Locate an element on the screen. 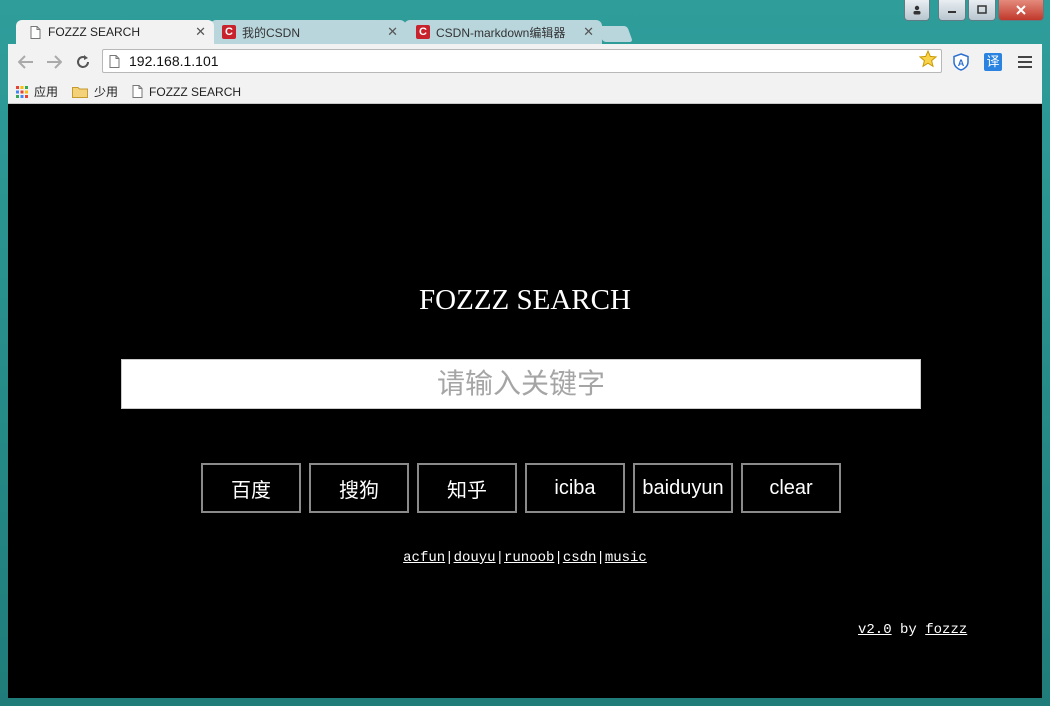  bookmarks-bar: 应用 少用 FOZZZ SEARCH is located at coordinates (525, 92).